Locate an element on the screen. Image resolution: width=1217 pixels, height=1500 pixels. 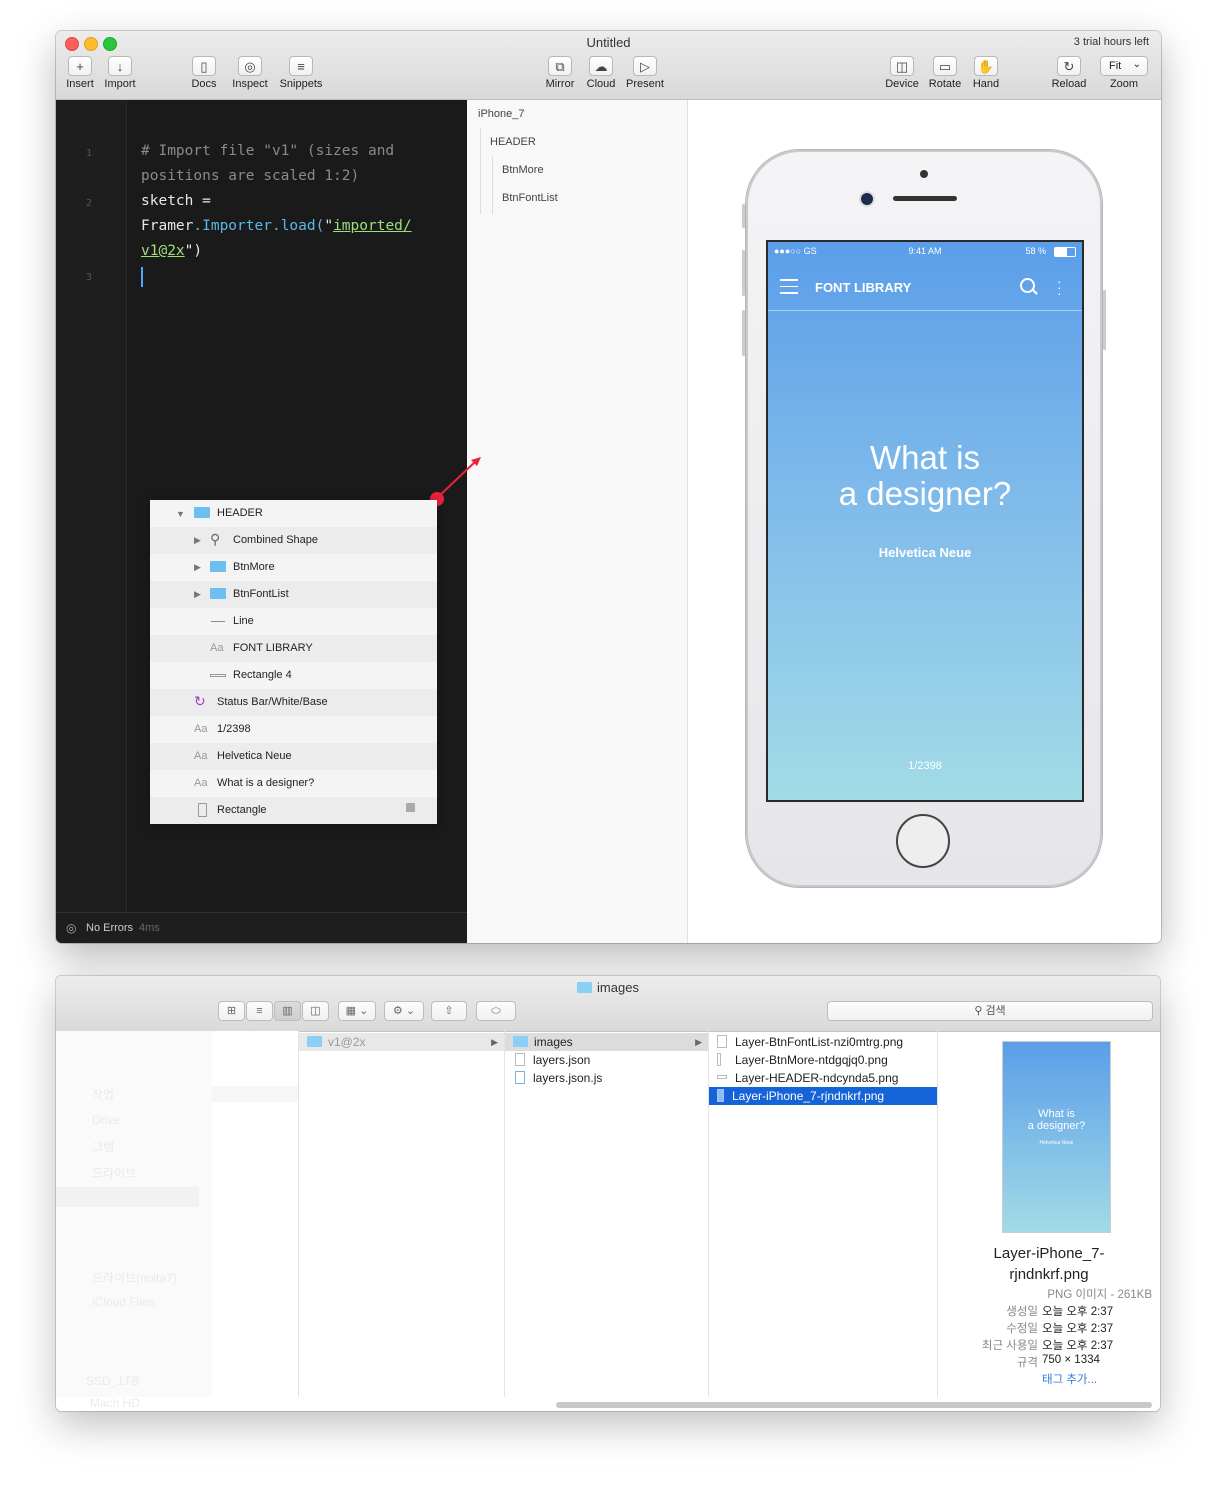
device-icon: ◫ is located at coordinates (902, 66).